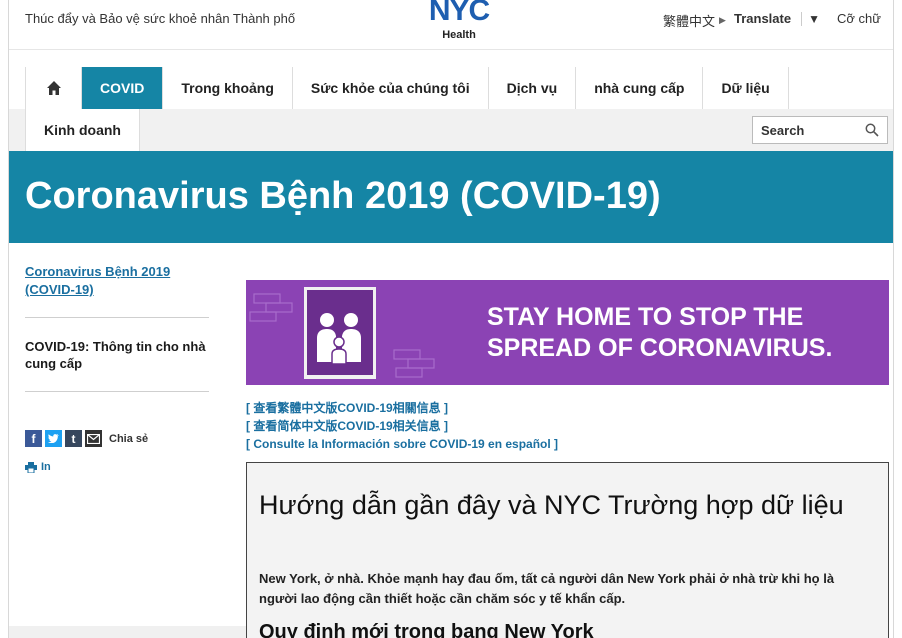 The image size is (902, 638). I want to click on family-icon, so click(339, 339).